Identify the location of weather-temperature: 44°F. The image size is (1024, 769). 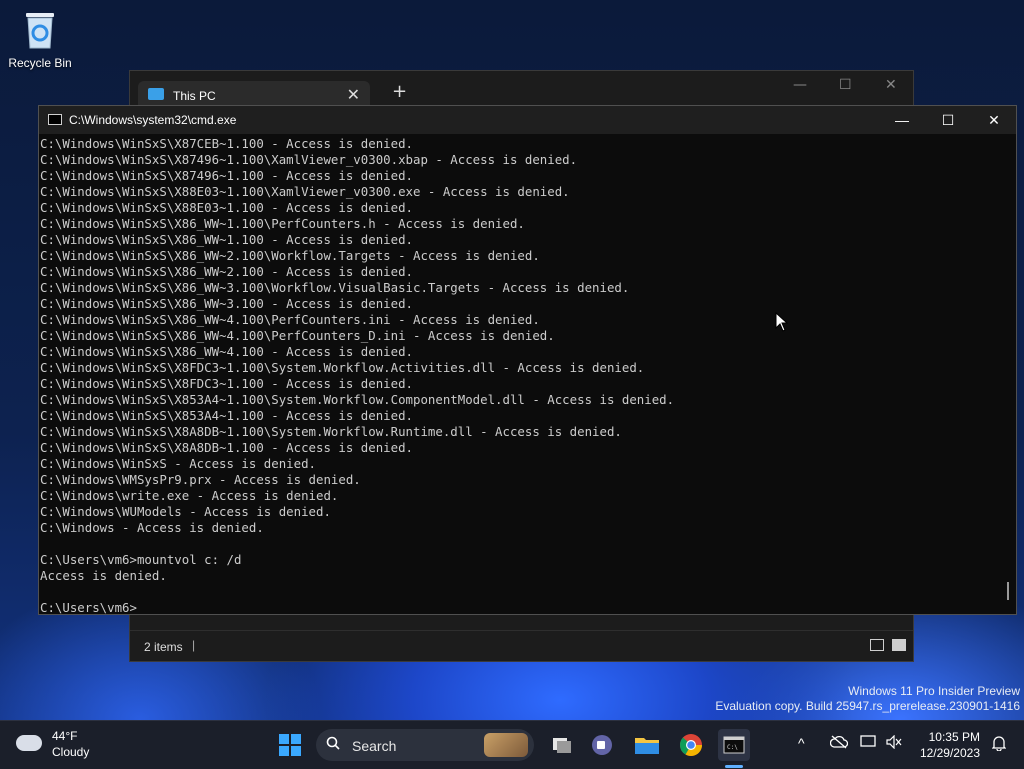
(65, 736).